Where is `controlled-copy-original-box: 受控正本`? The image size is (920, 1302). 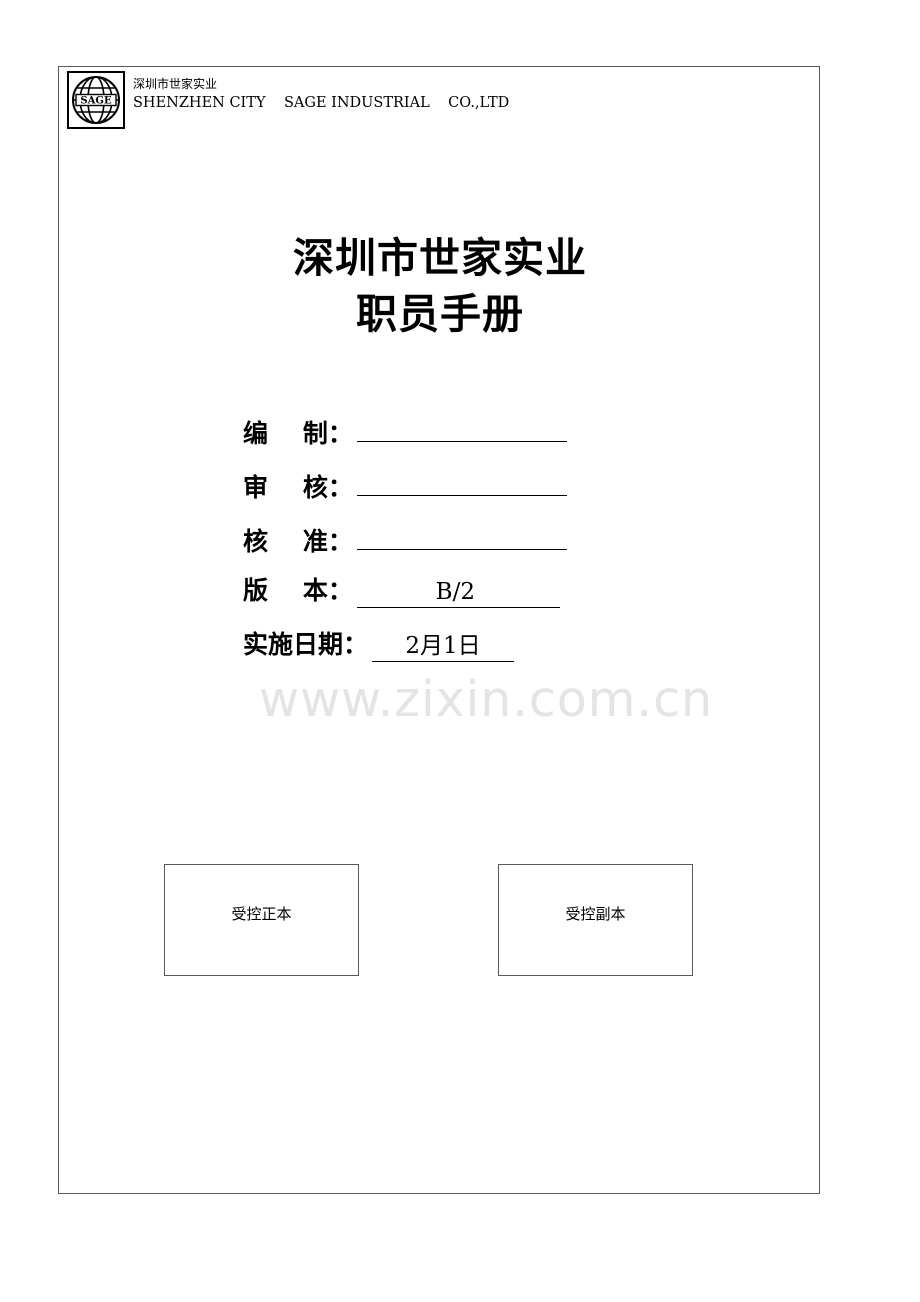
controlled-copy-original-box: 受控正本 is located at coordinates (261, 920).